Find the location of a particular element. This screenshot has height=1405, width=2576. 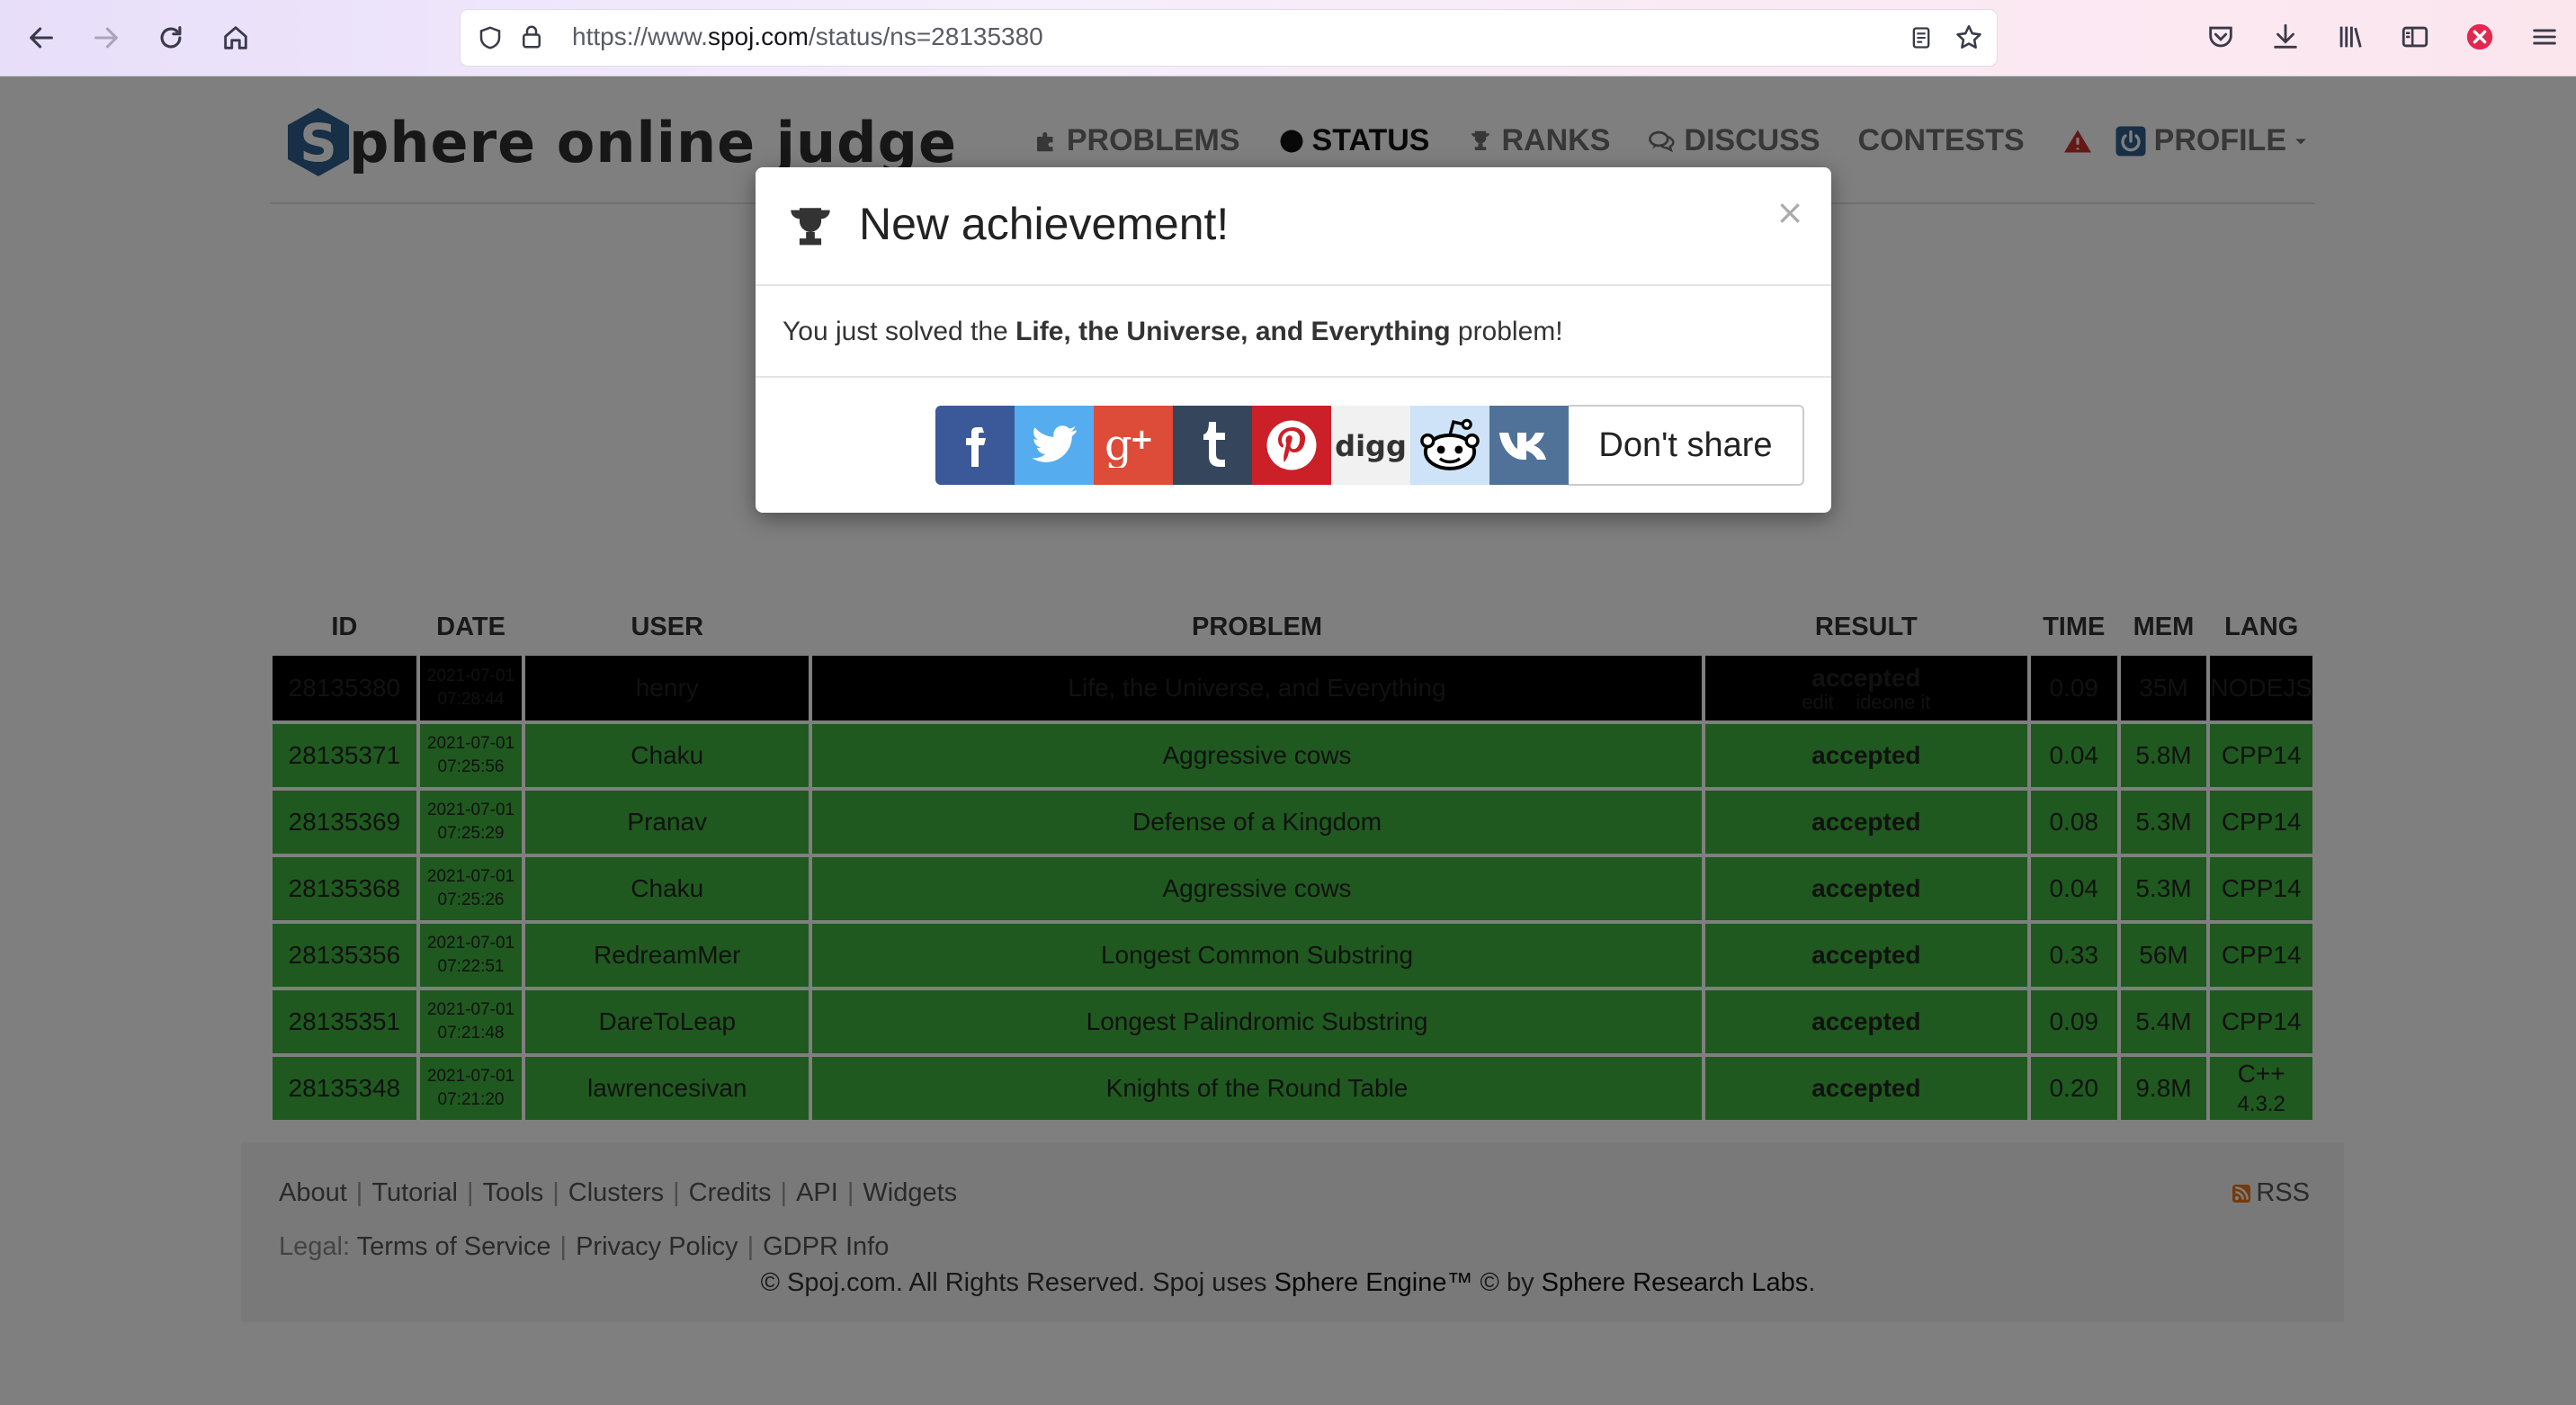

reload-icon is located at coordinates (171, 37).